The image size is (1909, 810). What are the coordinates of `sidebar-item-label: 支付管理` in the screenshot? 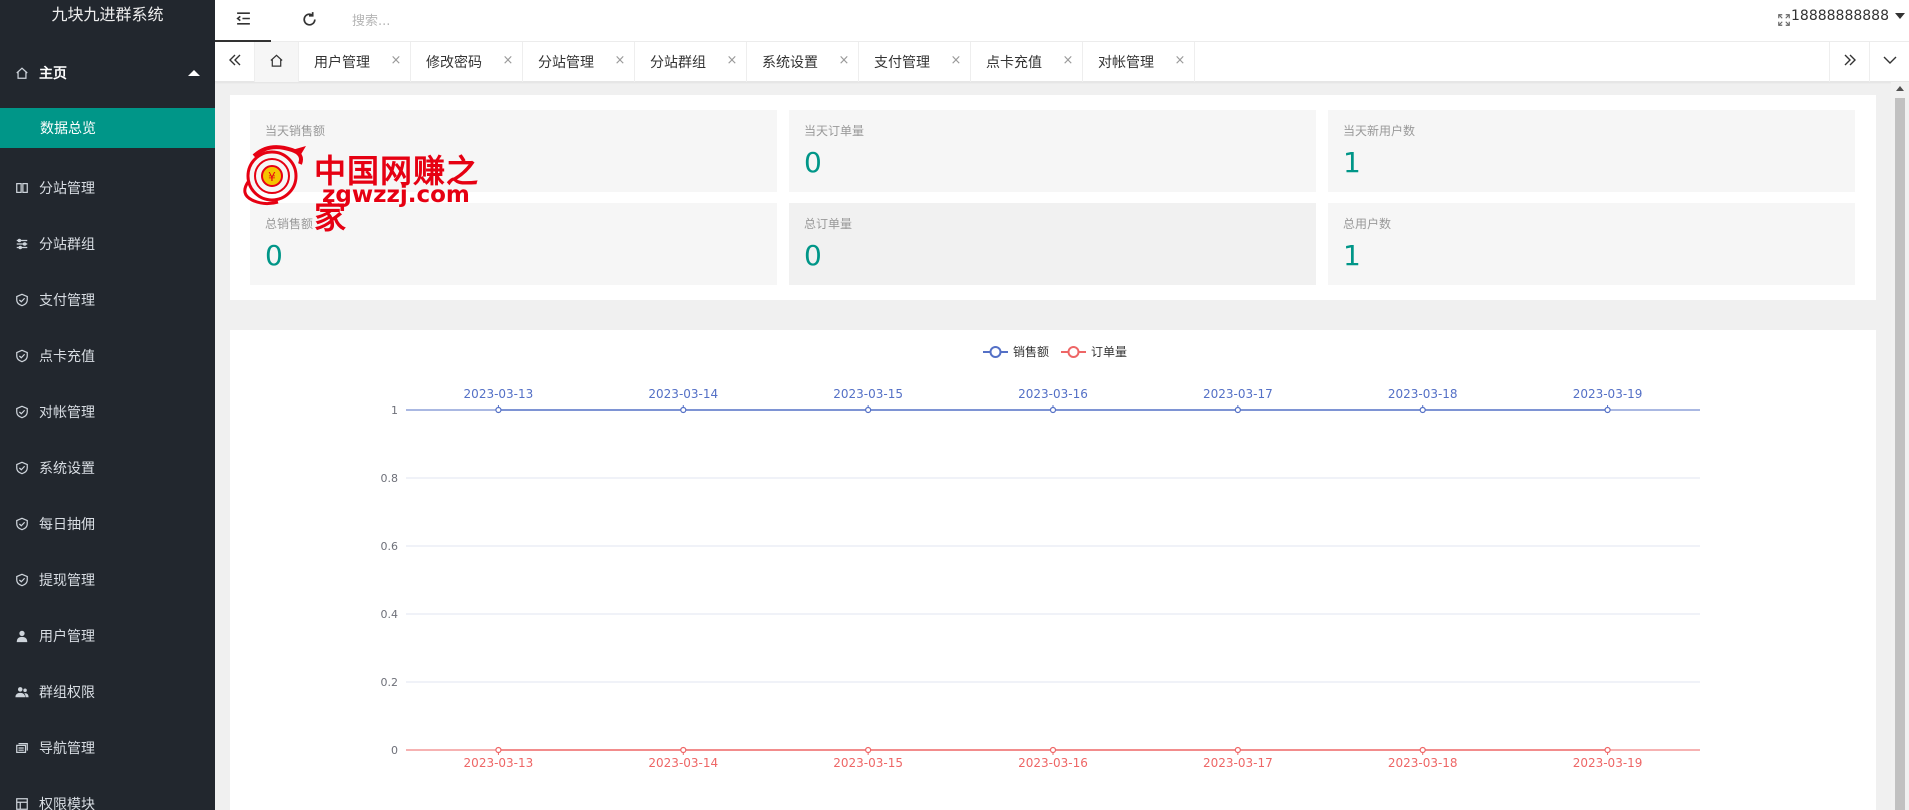 It's located at (67, 301).